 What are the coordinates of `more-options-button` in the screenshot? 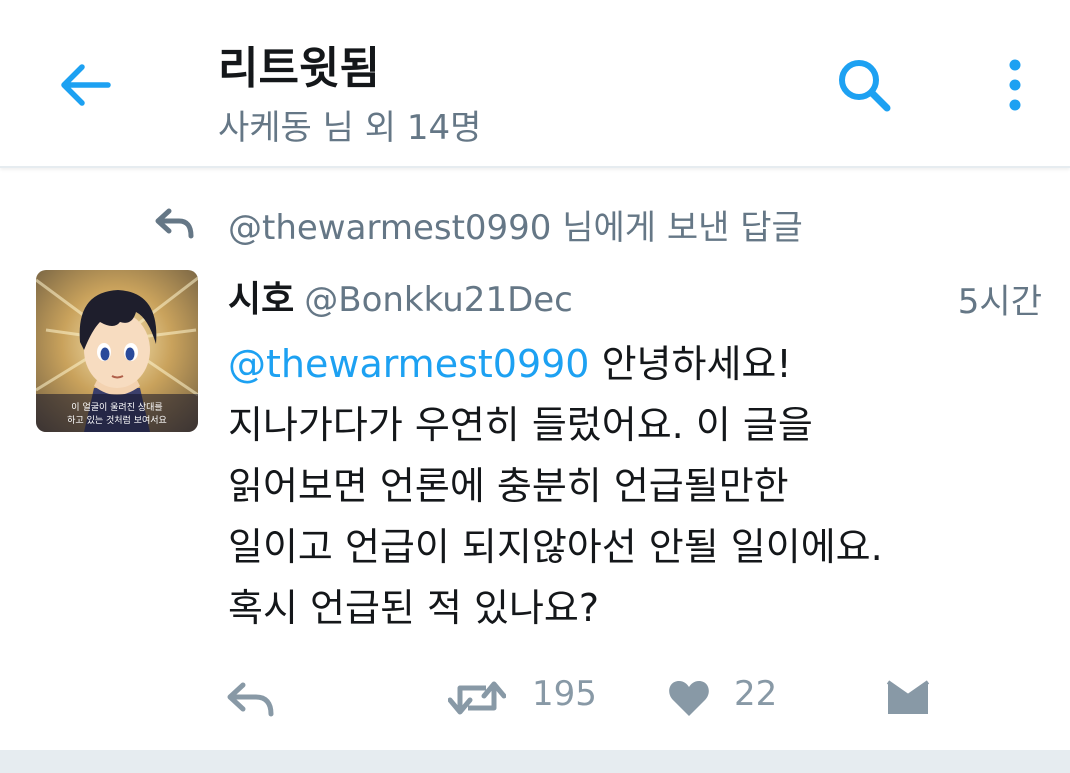 It's located at (1015, 85).